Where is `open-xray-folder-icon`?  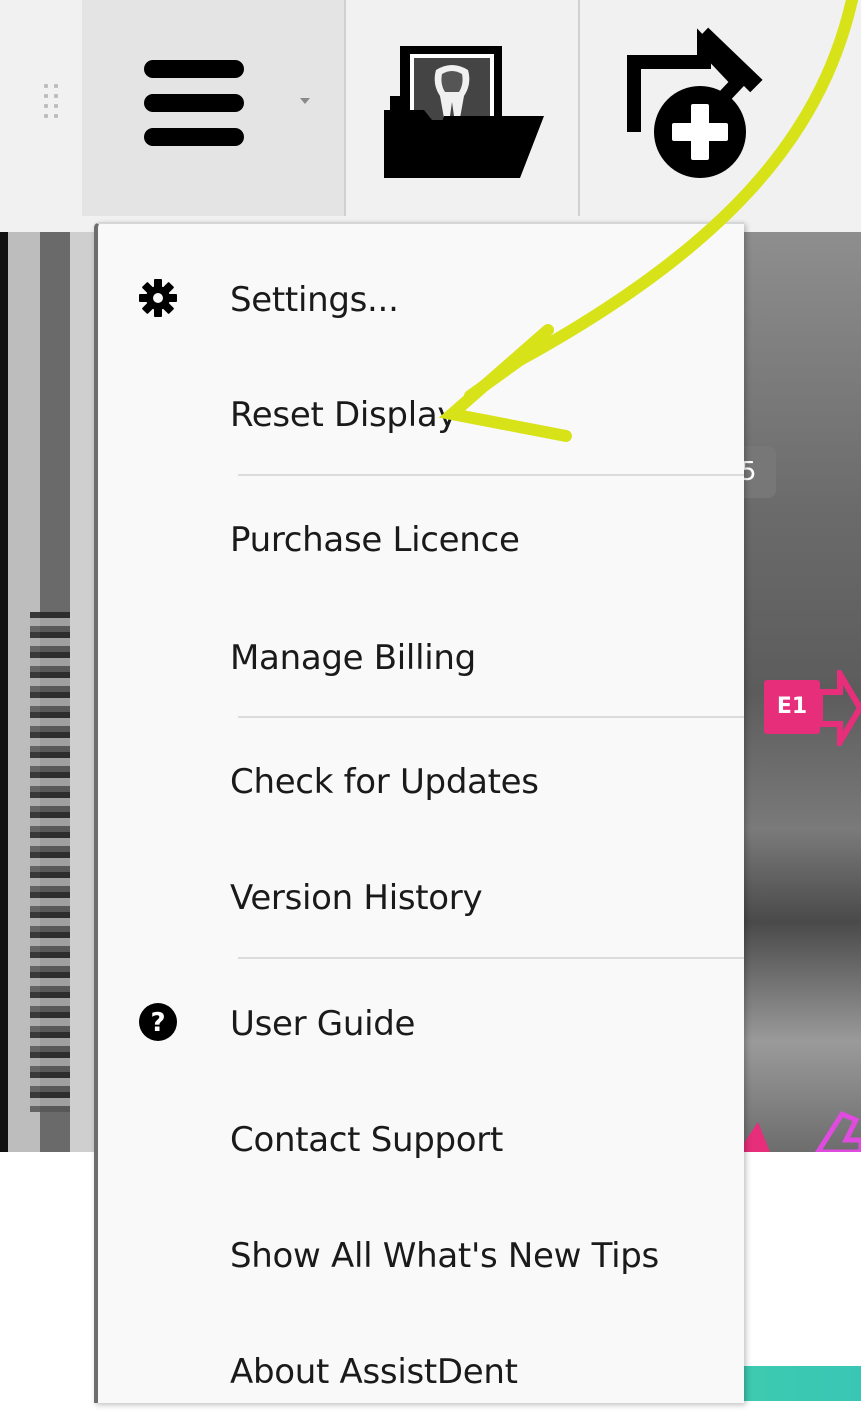
open-xray-folder-icon is located at coordinates (464, 110).